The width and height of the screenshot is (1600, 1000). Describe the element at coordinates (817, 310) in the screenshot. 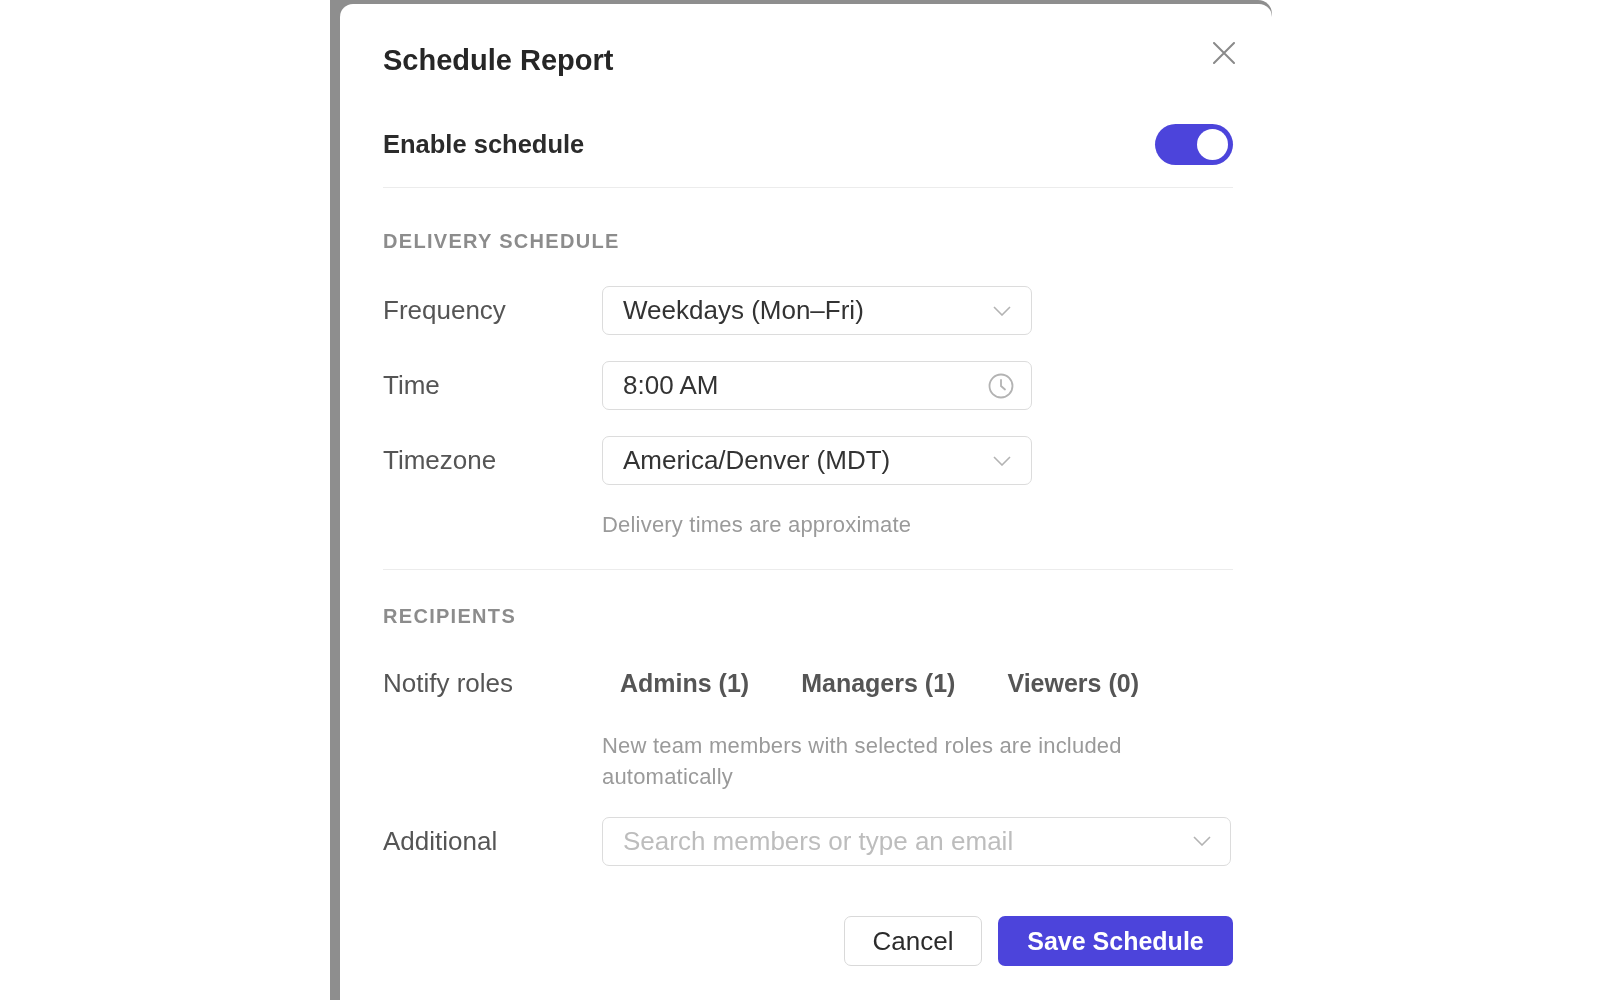

I see `select-field: Weekdays (Mon–Fri)` at that location.